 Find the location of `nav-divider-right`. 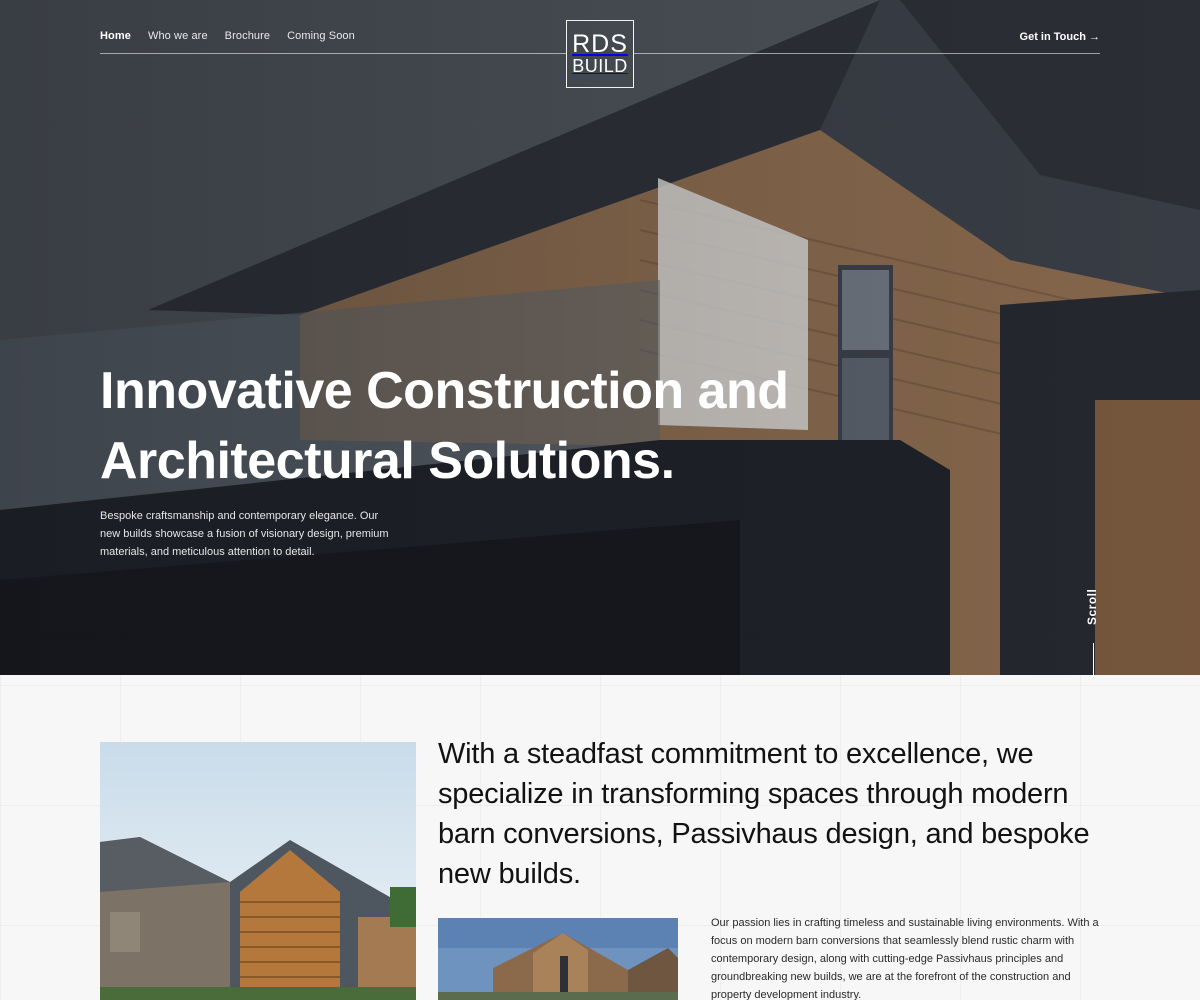

nav-divider-right is located at coordinates (867, 53).